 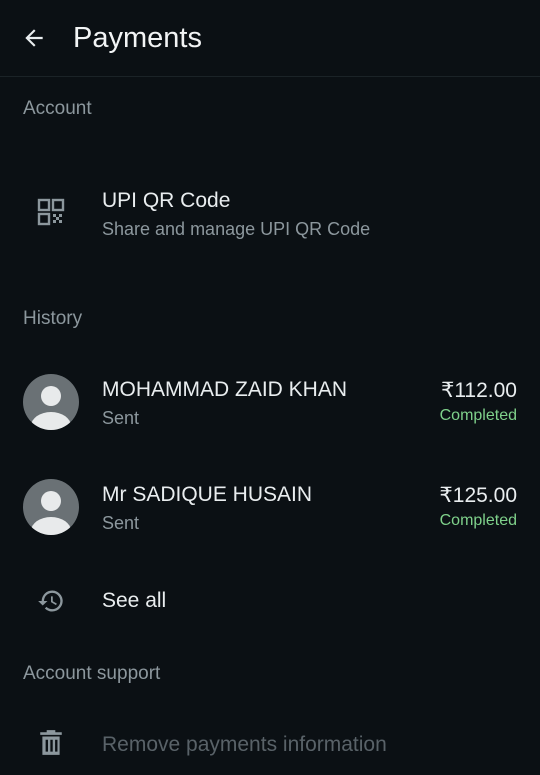 What do you see at coordinates (225, 389) in the screenshot?
I see `payee-name: MOHAMMAD ZAID KHAN` at bounding box center [225, 389].